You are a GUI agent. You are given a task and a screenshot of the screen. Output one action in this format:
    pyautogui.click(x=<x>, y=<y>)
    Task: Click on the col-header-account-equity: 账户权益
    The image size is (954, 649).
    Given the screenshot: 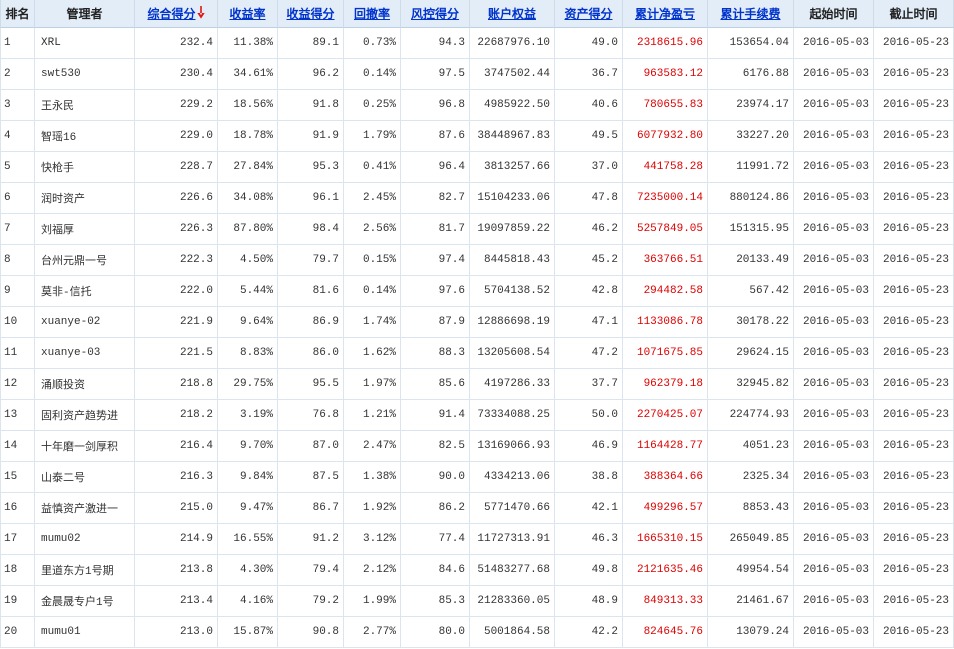 What is the action you would take?
    pyautogui.click(x=512, y=14)
    